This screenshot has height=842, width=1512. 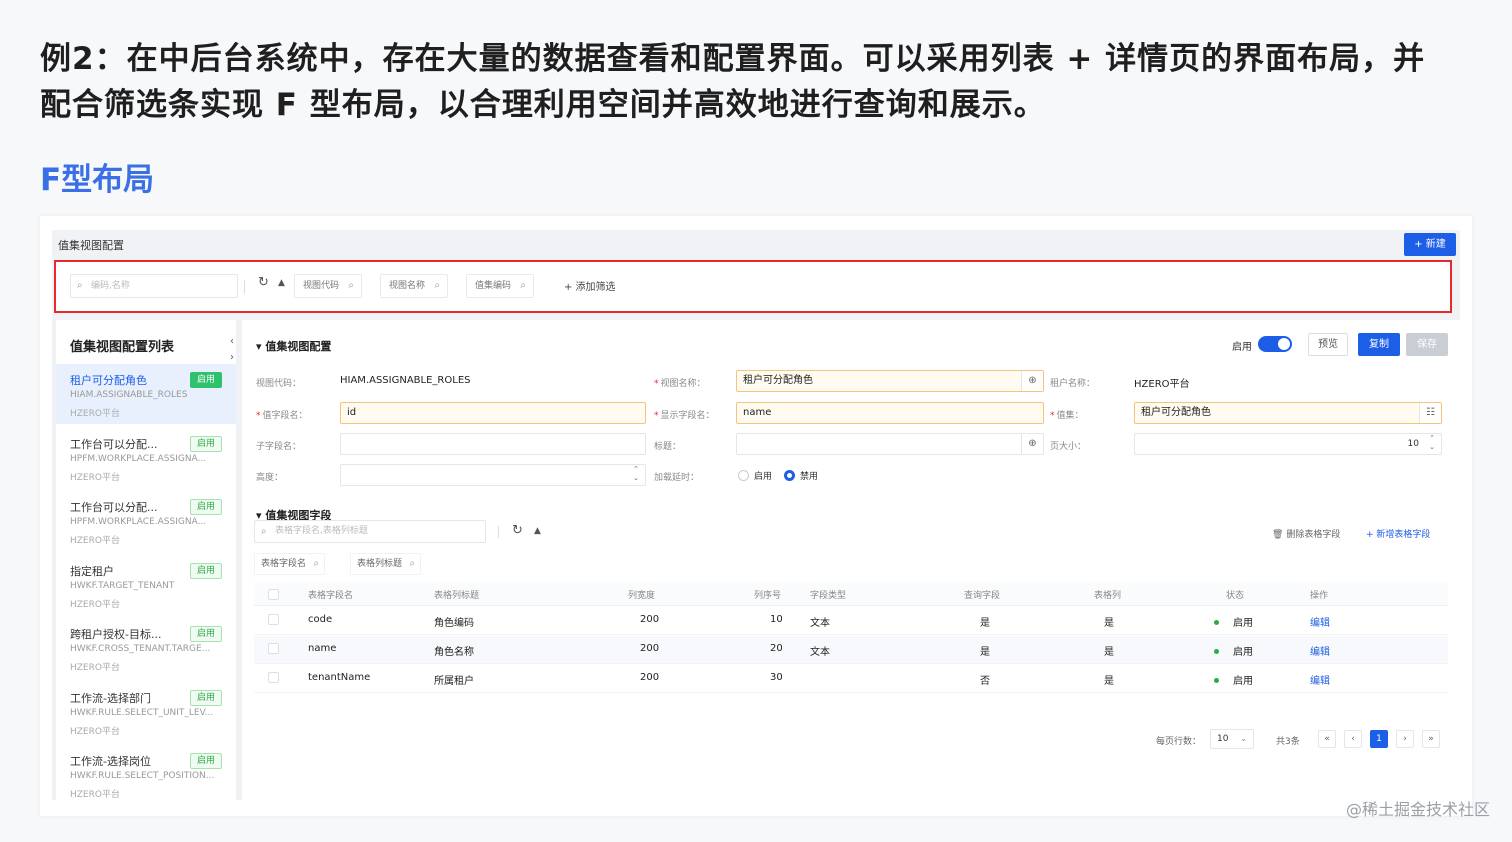 I want to click on column-filter-chip: 表格列标题 ⌕, so click(x=386, y=564).